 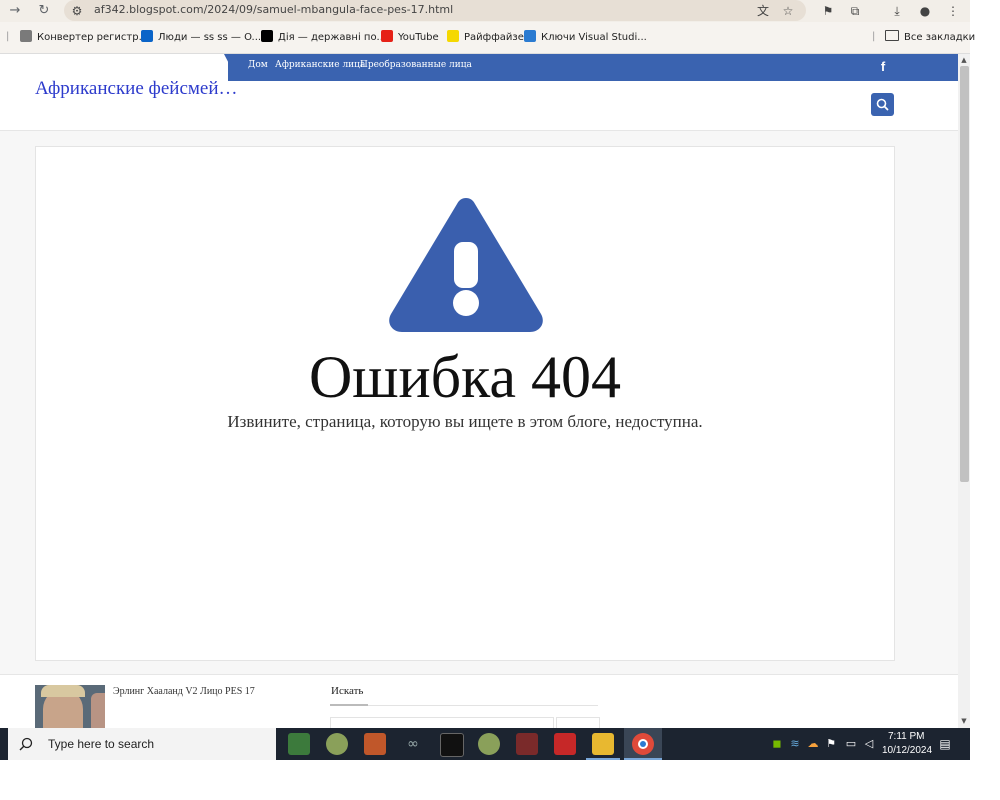 I want to click on menu-icon: ⋮, so click(x=953, y=11).